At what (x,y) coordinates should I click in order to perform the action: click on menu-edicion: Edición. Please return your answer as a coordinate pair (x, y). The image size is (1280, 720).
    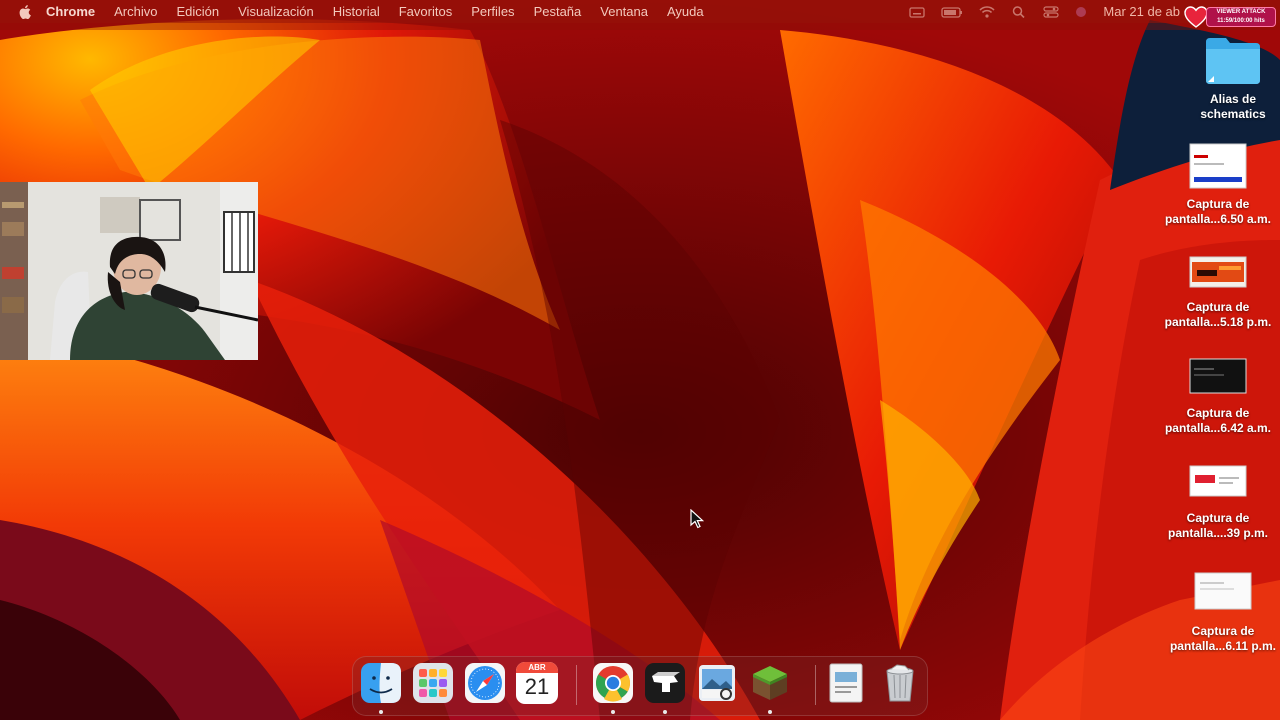
    Looking at the image, I should click on (197, 11).